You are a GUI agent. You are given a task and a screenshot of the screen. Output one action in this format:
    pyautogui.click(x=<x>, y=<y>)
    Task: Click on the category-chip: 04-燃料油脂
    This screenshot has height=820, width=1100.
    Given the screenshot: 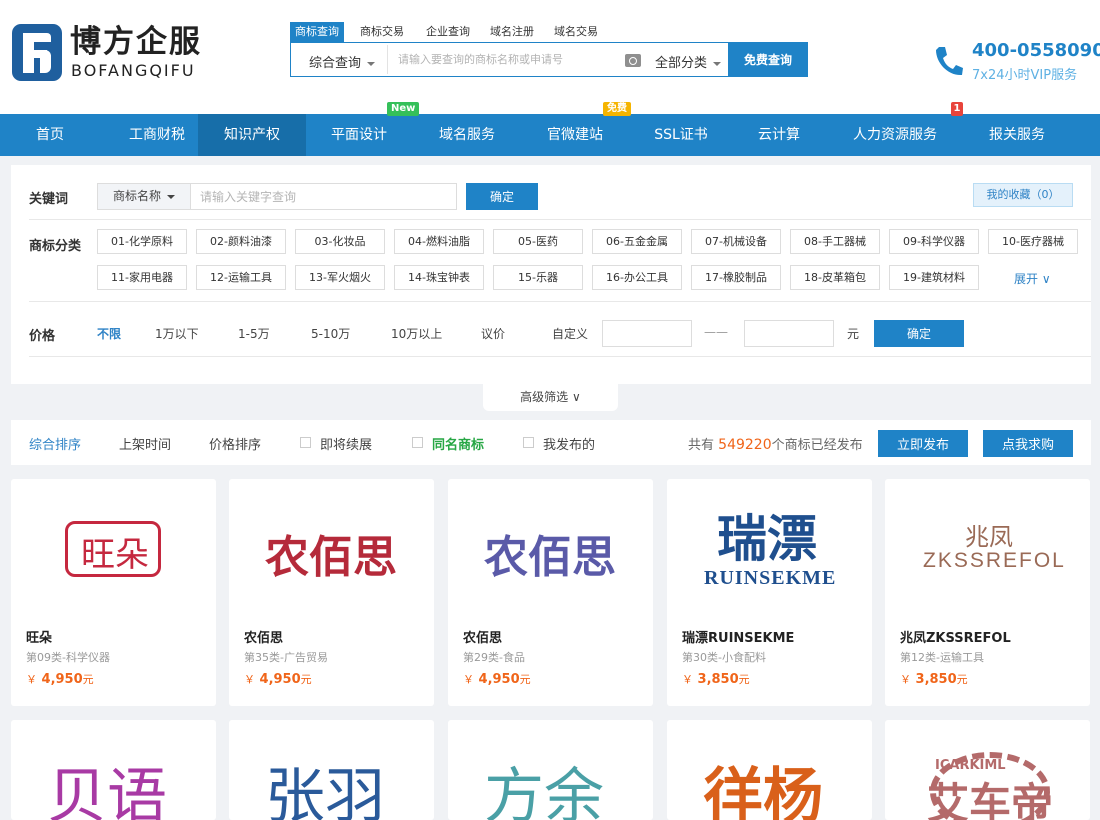 What is the action you would take?
    pyautogui.click(x=439, y=241)
    